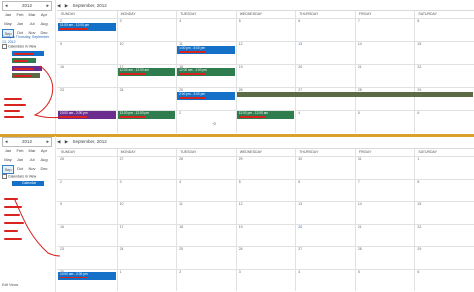 The width and height of the screenshot is (474, 292). I want to click on day-number: 28, so click(181, 159).